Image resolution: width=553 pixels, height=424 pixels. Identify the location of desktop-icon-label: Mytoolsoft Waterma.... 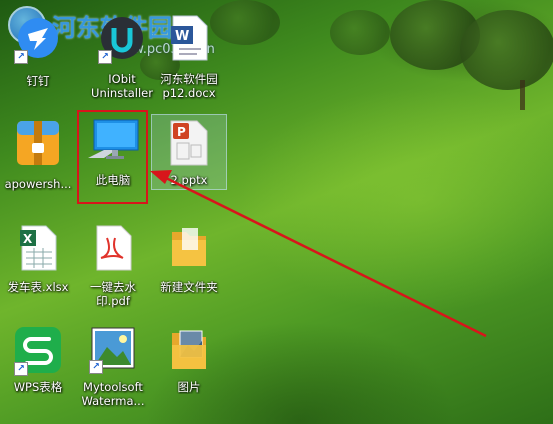
(113, 394).